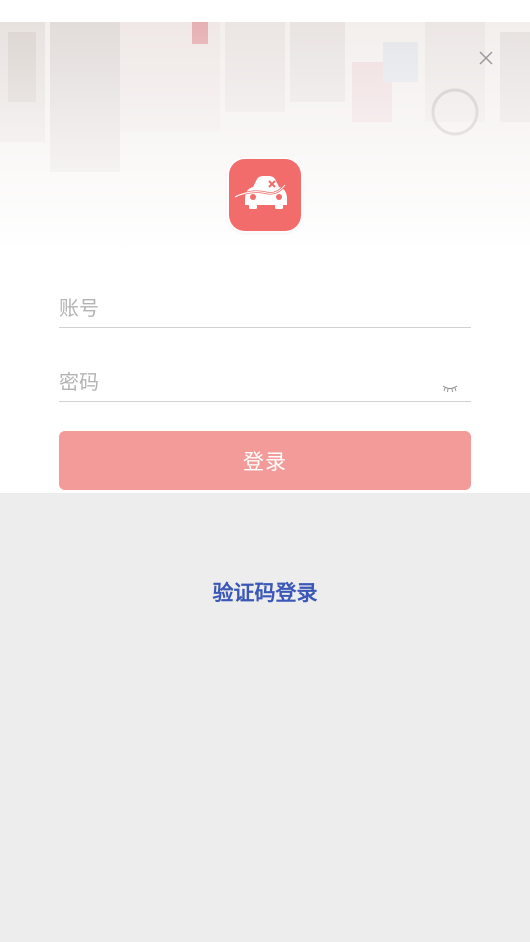 The width and height of the screenshot is (530, 942). I want to click on password-field, so click(265, 379).